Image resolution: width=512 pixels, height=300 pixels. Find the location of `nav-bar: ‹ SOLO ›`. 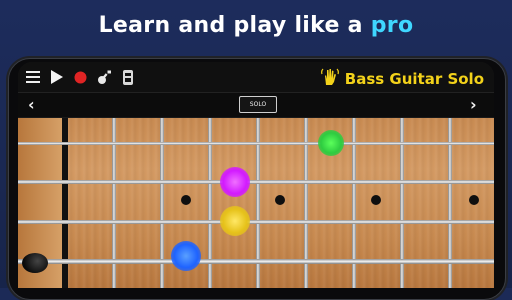

nav-bar: ‹ SOLO › is located at coordinates (256, 104).